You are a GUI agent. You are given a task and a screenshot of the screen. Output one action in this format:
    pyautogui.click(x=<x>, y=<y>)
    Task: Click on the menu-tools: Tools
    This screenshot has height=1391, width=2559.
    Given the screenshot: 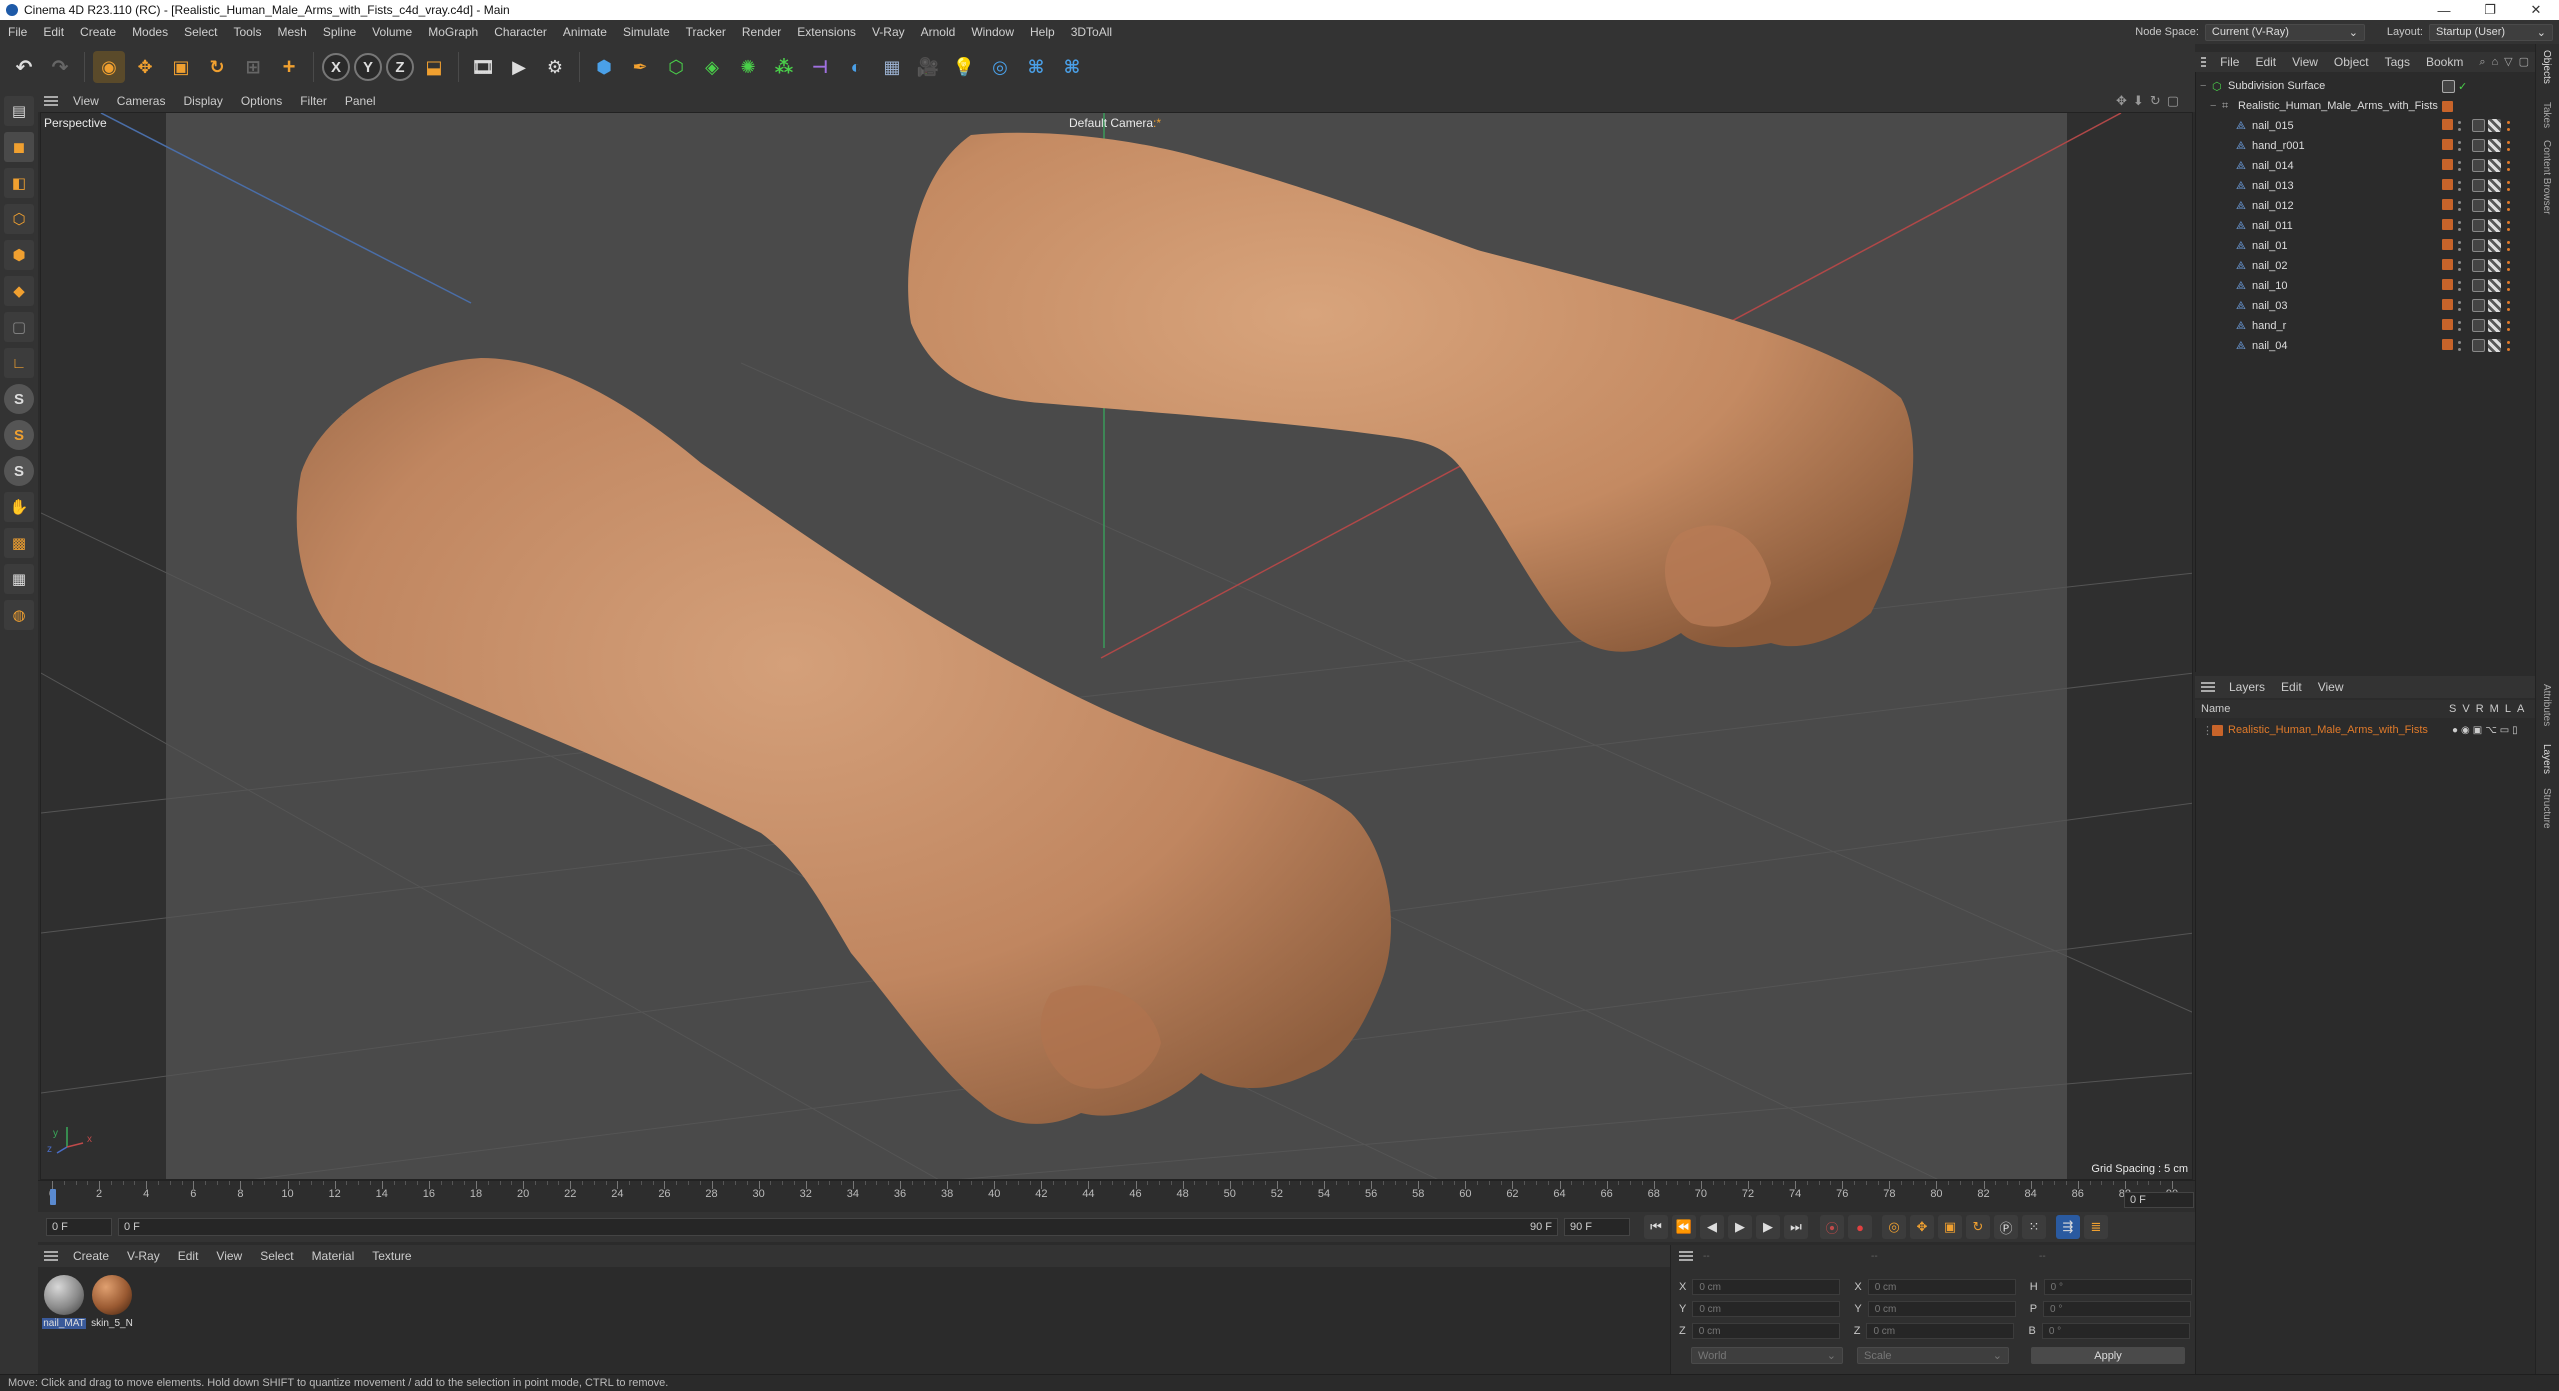 What is the action you would take?
    pyautogui.click(x=247, y=32)
    